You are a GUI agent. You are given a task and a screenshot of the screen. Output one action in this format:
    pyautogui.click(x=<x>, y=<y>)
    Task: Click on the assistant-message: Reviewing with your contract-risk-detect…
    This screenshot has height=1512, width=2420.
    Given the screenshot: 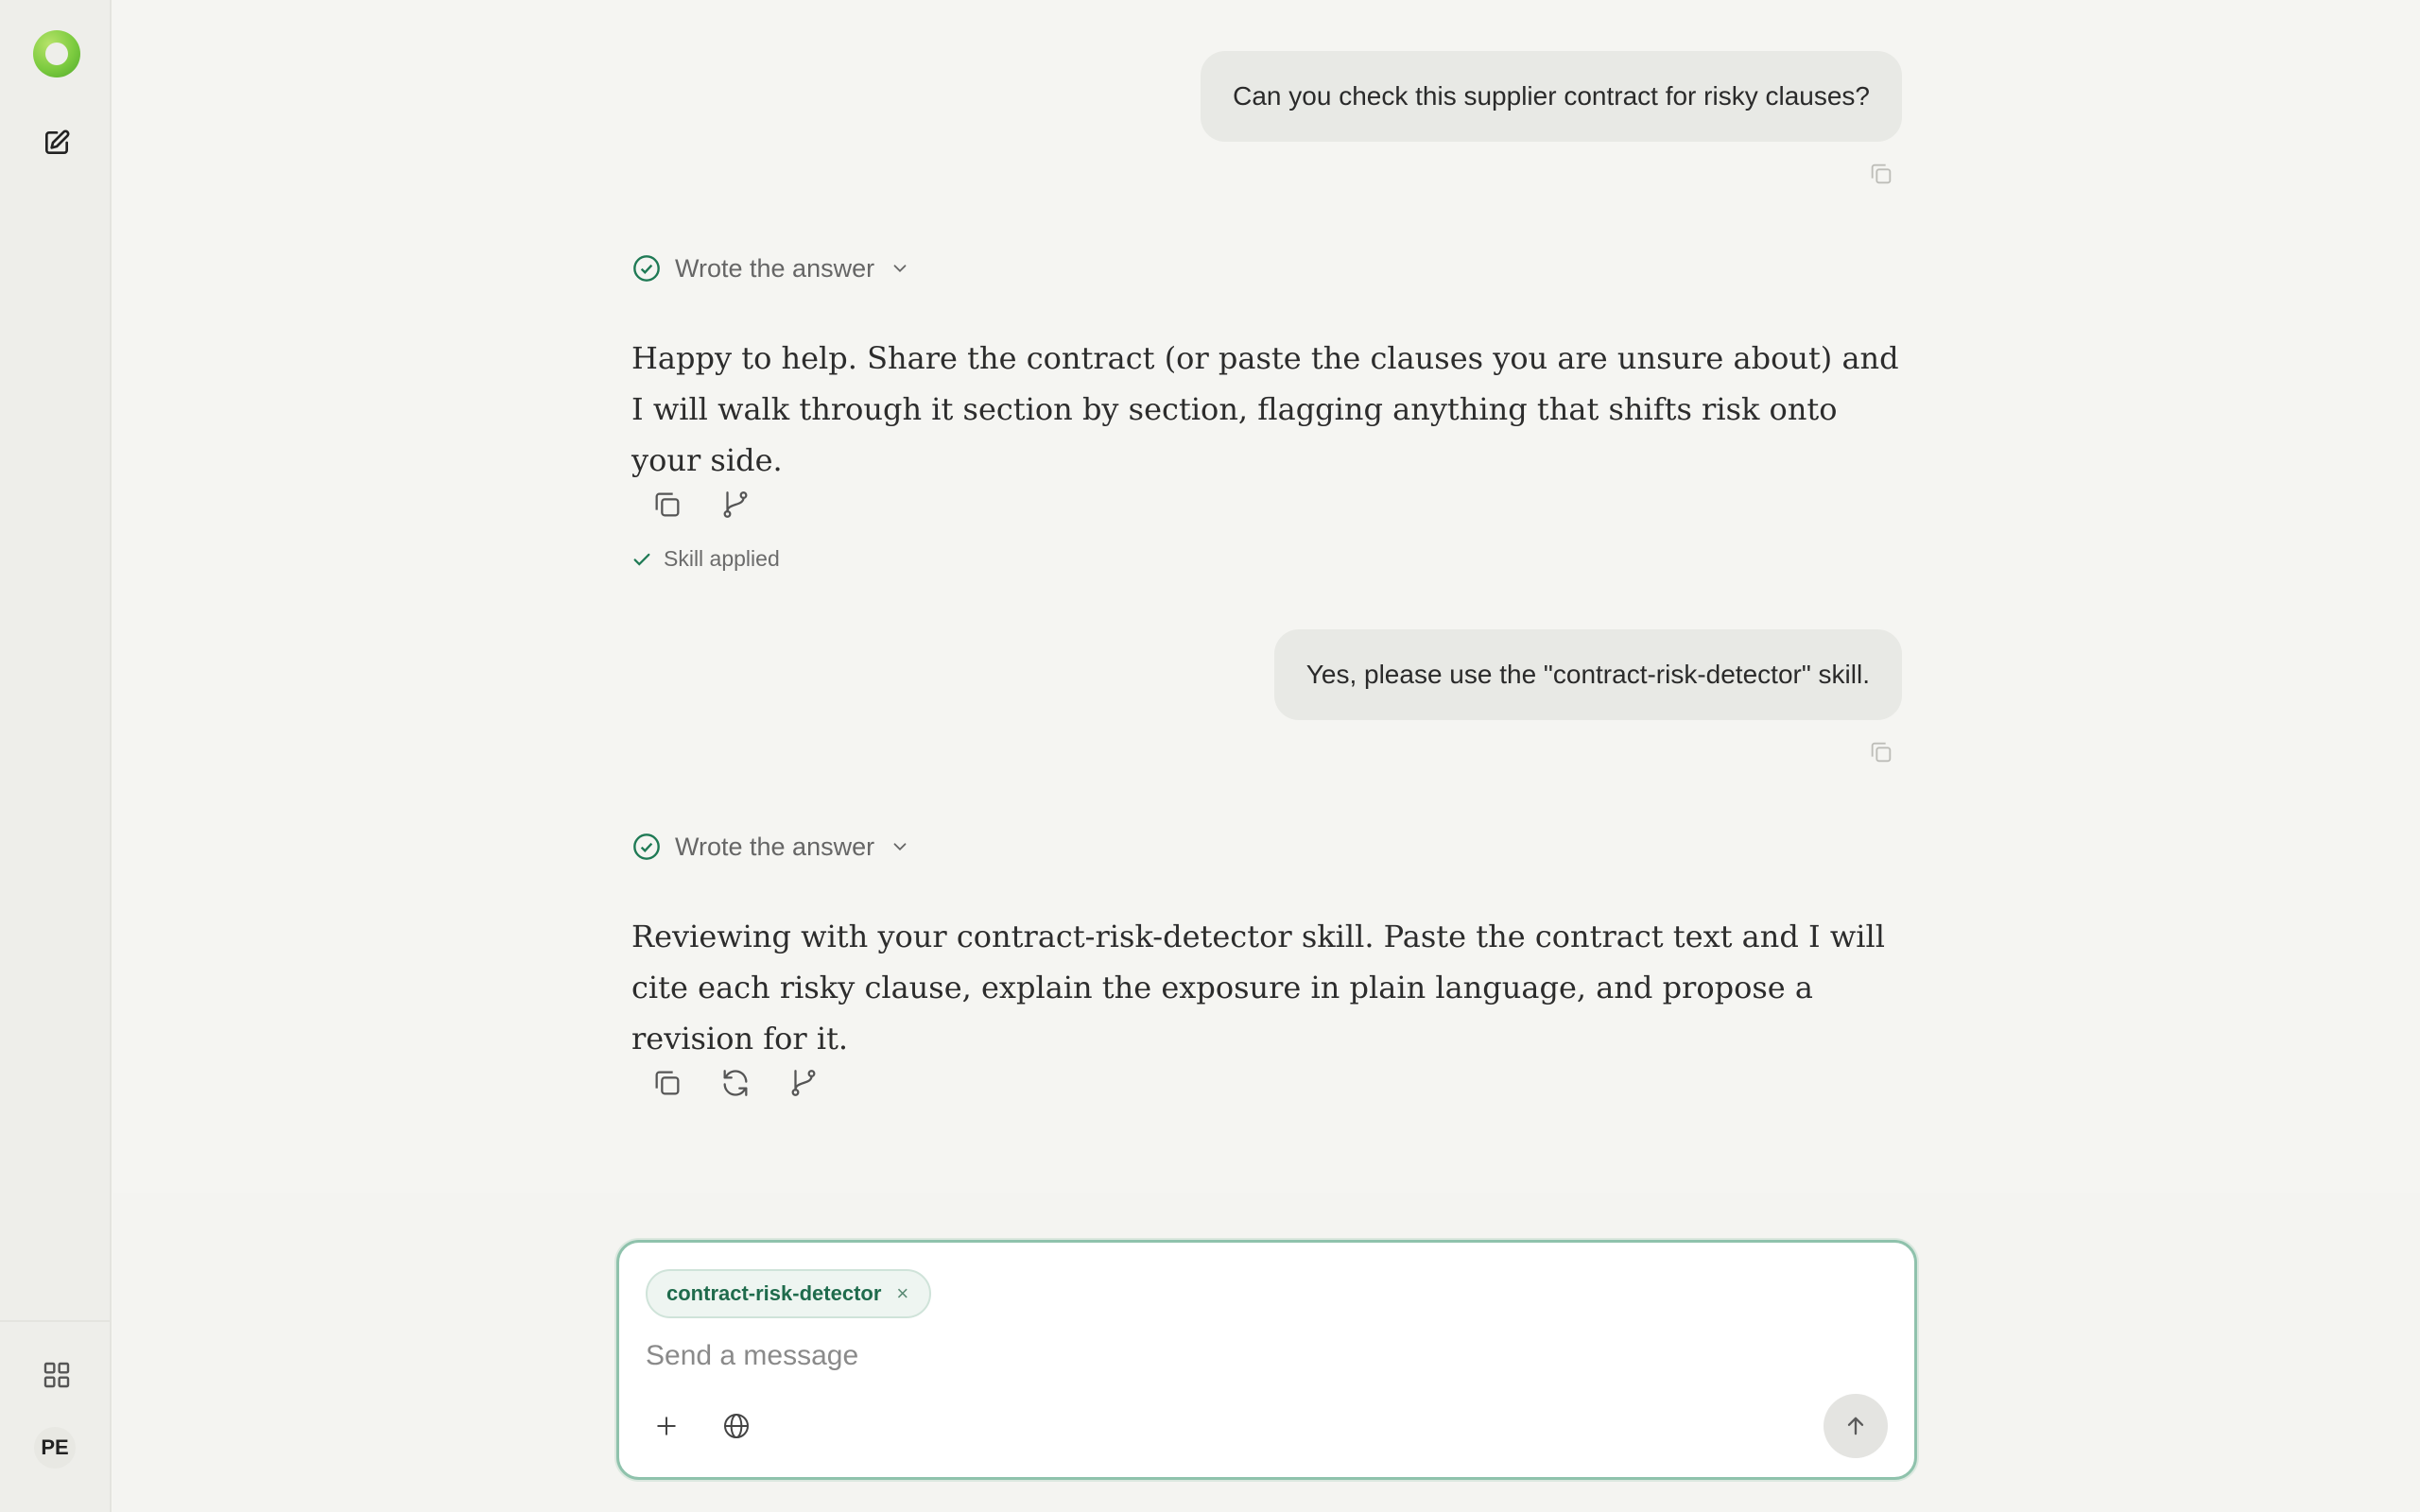 What is the action you would take?
    pyautogui.click(x=1258, y=988)
    